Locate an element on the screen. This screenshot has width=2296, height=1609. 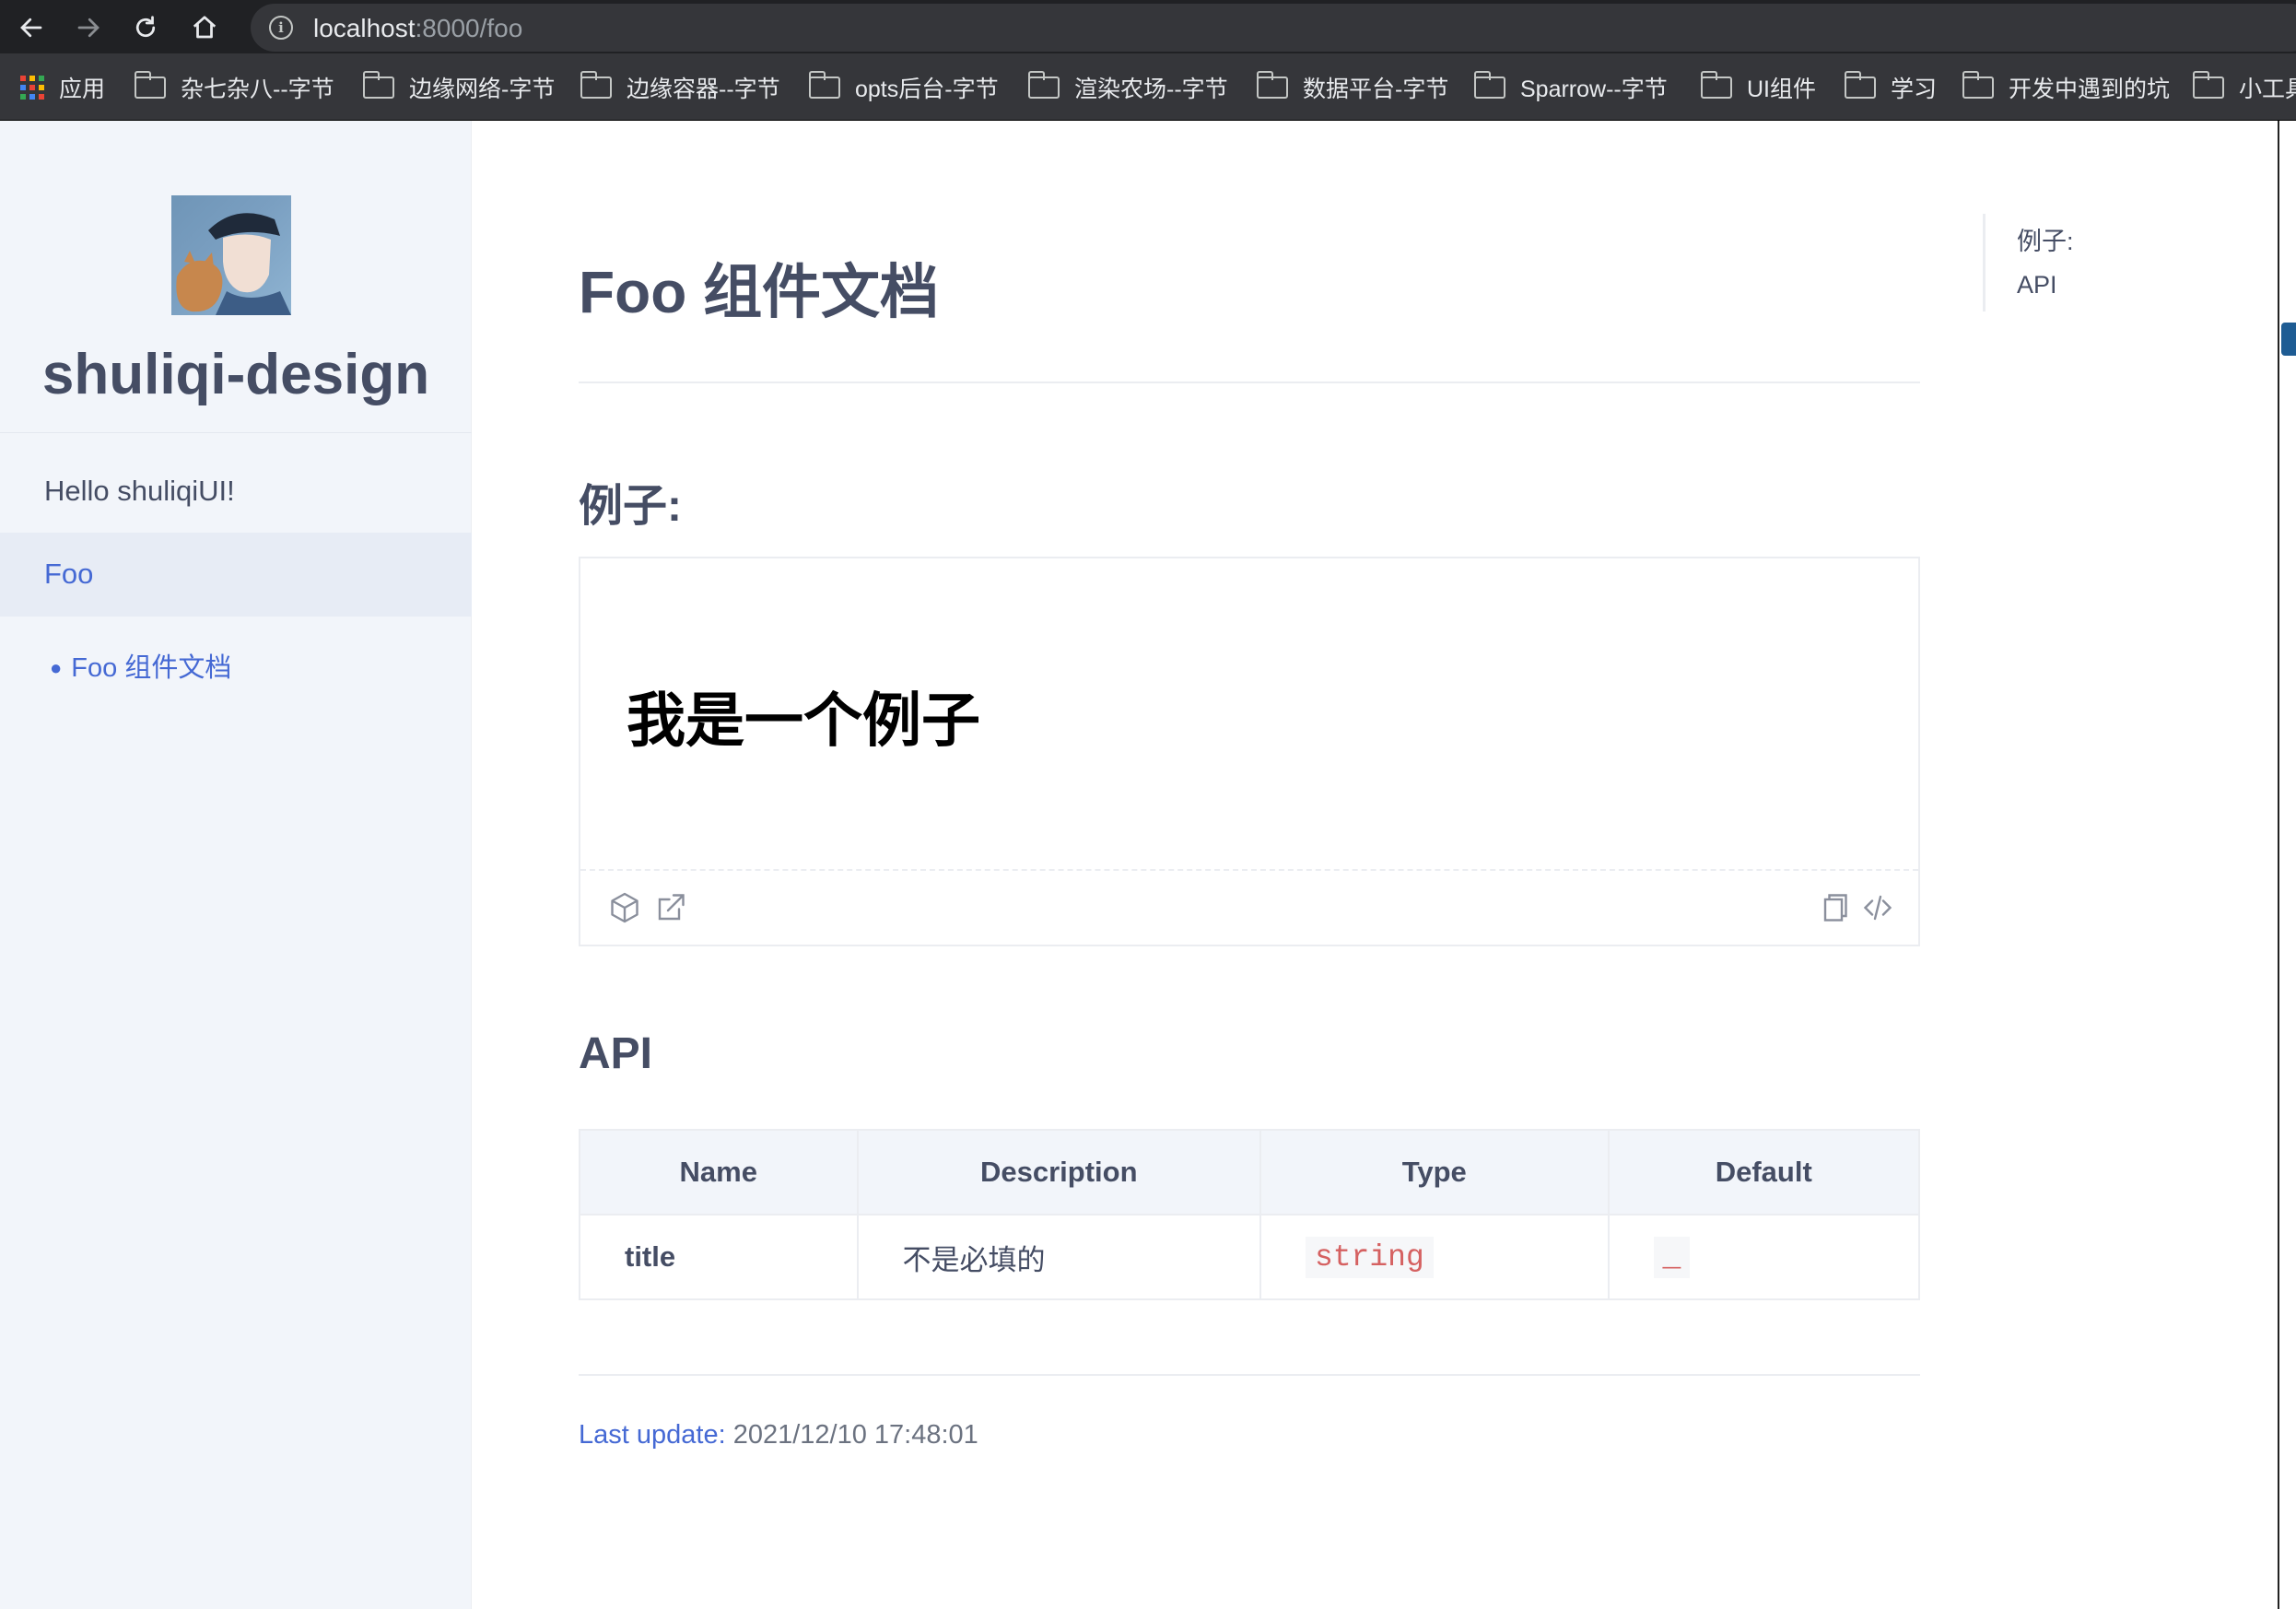
bookmark-folder: 边缘网络-字节 is located at coordinates (459, 87).